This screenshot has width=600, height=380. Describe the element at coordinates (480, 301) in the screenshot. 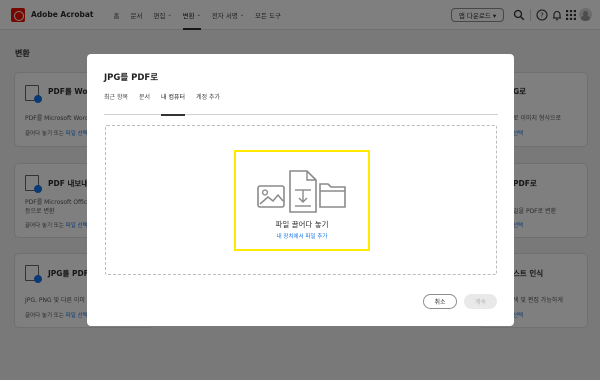

I see `continue-button: 계속` at that location.